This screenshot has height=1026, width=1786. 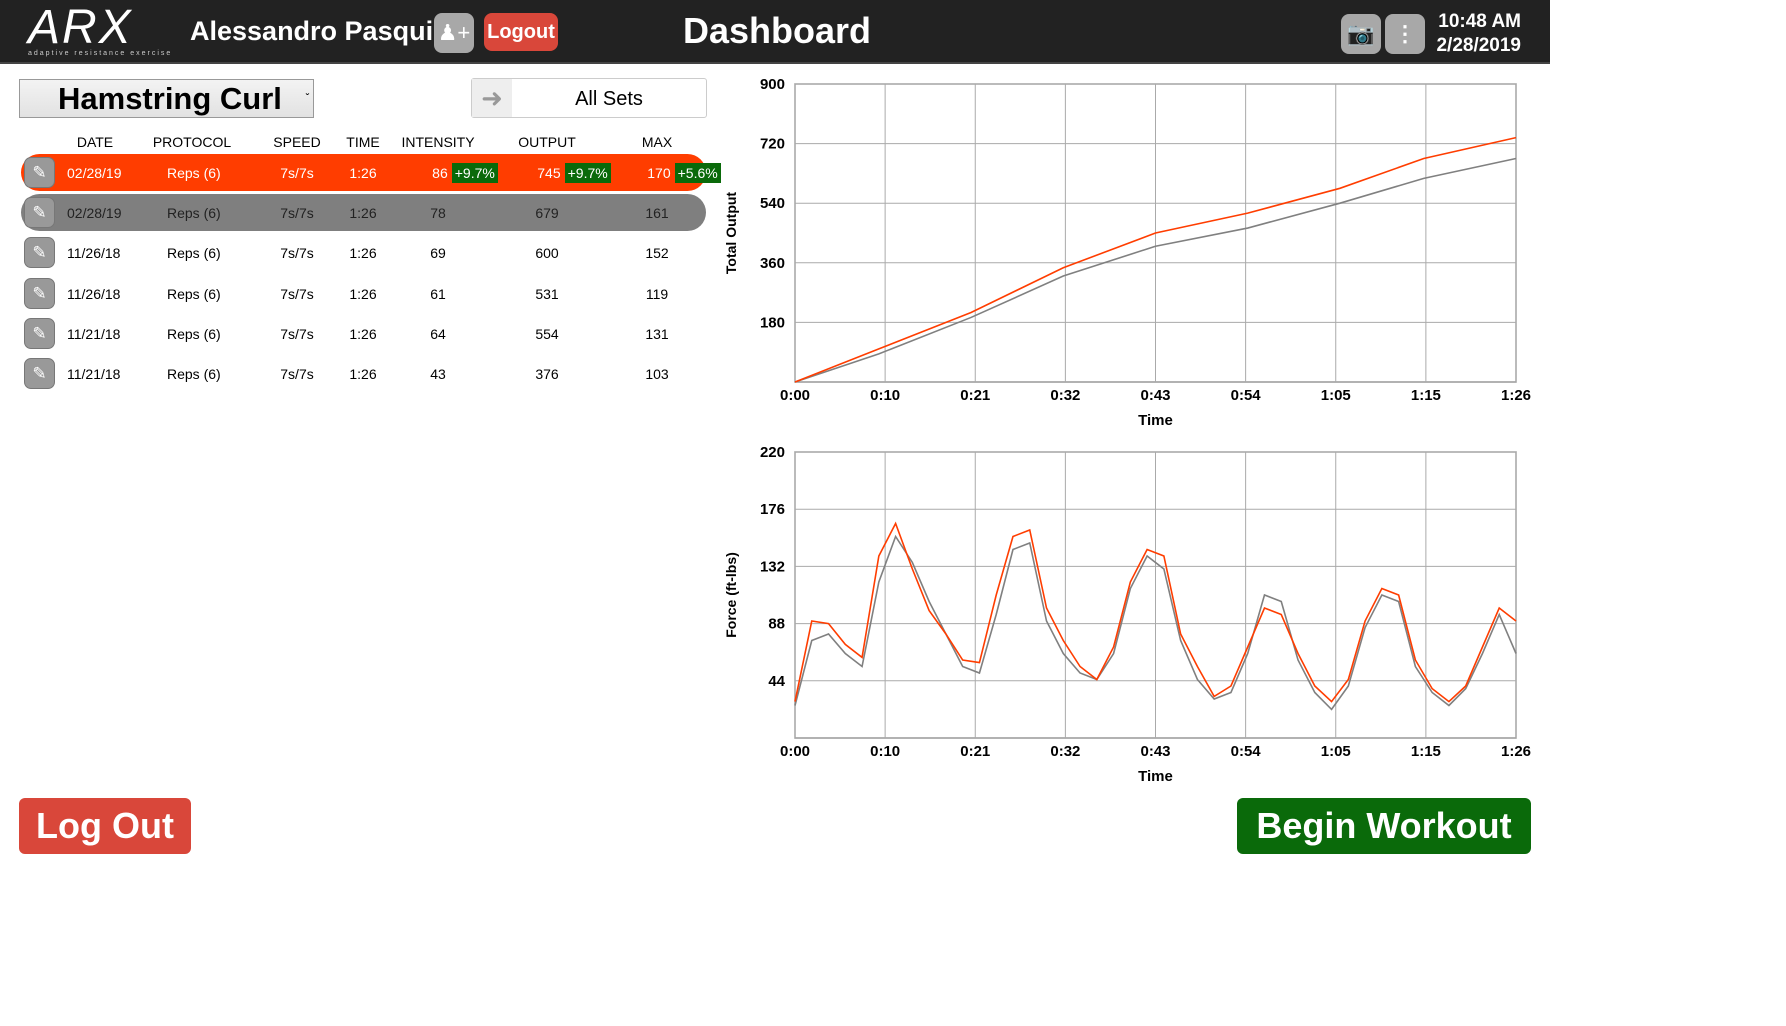 I want to click on y-tick-label: 220, so click(x=772, y=452).